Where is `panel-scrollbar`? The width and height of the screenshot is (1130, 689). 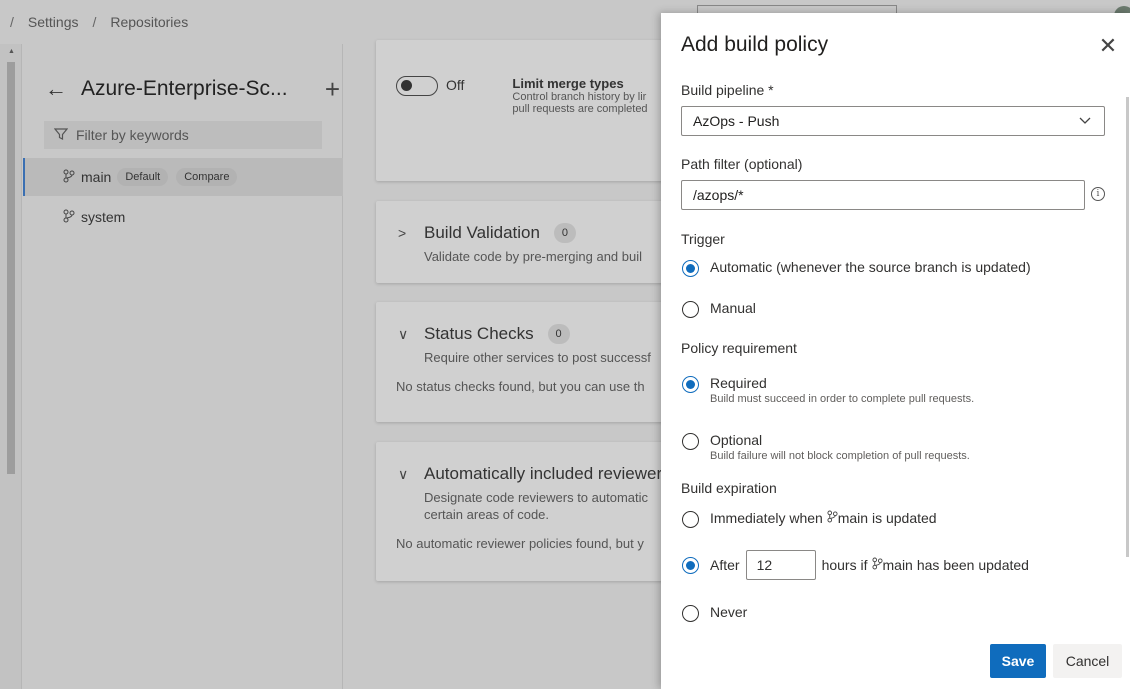 panel-scrollbar is located at coordinates (1127, 327).